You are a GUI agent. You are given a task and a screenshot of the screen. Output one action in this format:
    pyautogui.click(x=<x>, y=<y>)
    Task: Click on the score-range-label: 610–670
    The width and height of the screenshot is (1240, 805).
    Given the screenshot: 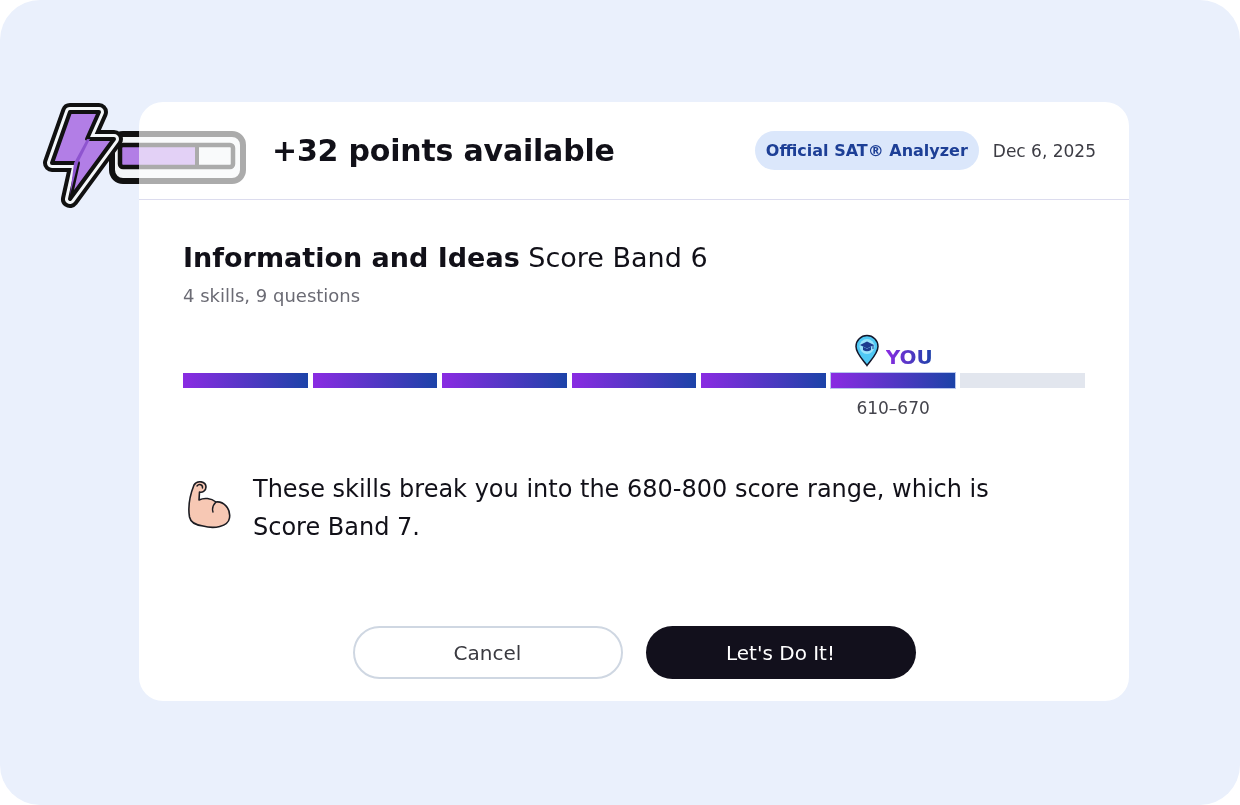 What is the action you would take?
    pyautogui.click(x=893, y=408)
    